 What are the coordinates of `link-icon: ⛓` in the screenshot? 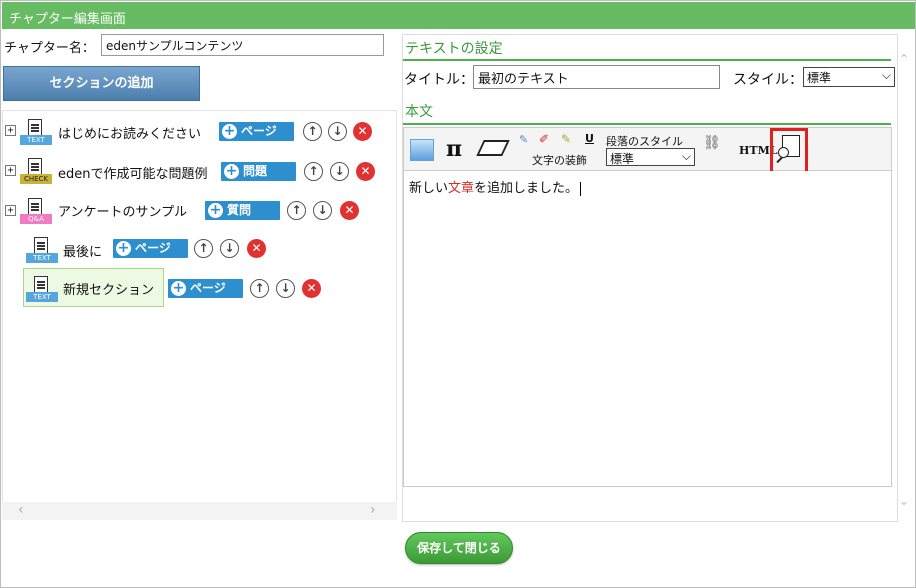 It's located at (712, 143).